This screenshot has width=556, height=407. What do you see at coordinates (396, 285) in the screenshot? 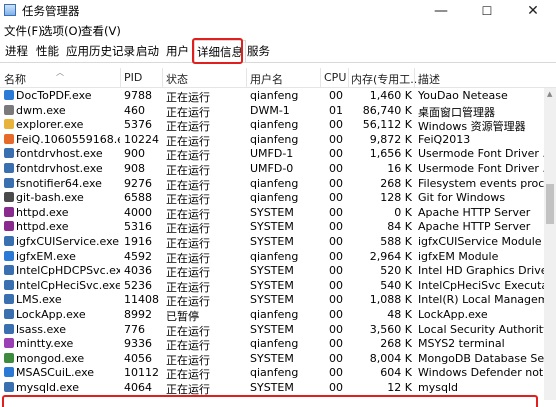
I see `process-memory: 540 K` at bounding box center [396, 285].